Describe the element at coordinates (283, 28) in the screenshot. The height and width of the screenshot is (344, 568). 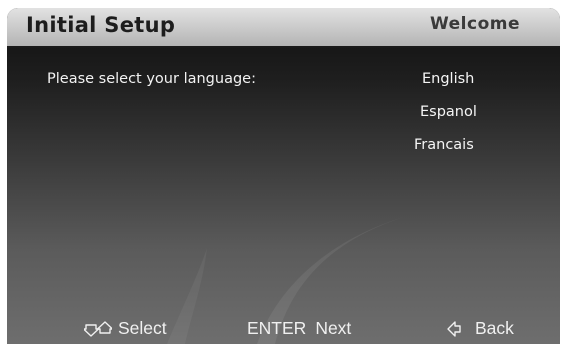
I see `header-bar: Initial Setup Welcome` at that location.